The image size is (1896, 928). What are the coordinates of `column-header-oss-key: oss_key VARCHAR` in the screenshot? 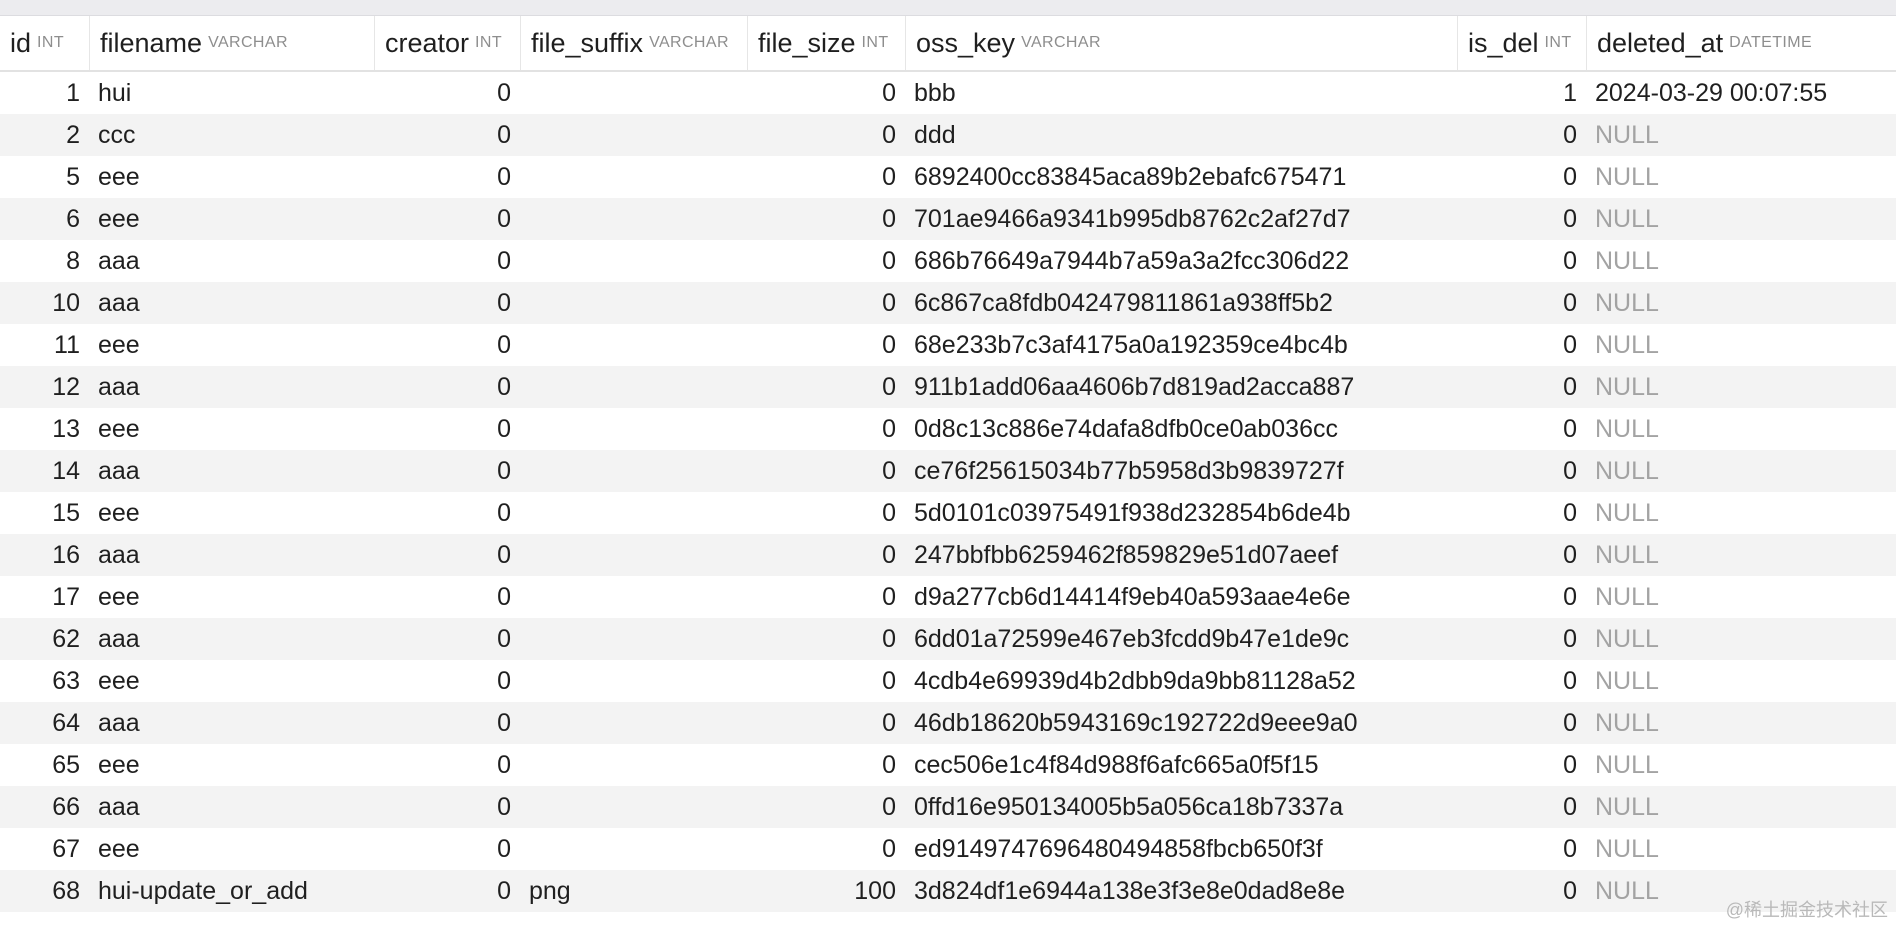 It's located at (1181, 43).